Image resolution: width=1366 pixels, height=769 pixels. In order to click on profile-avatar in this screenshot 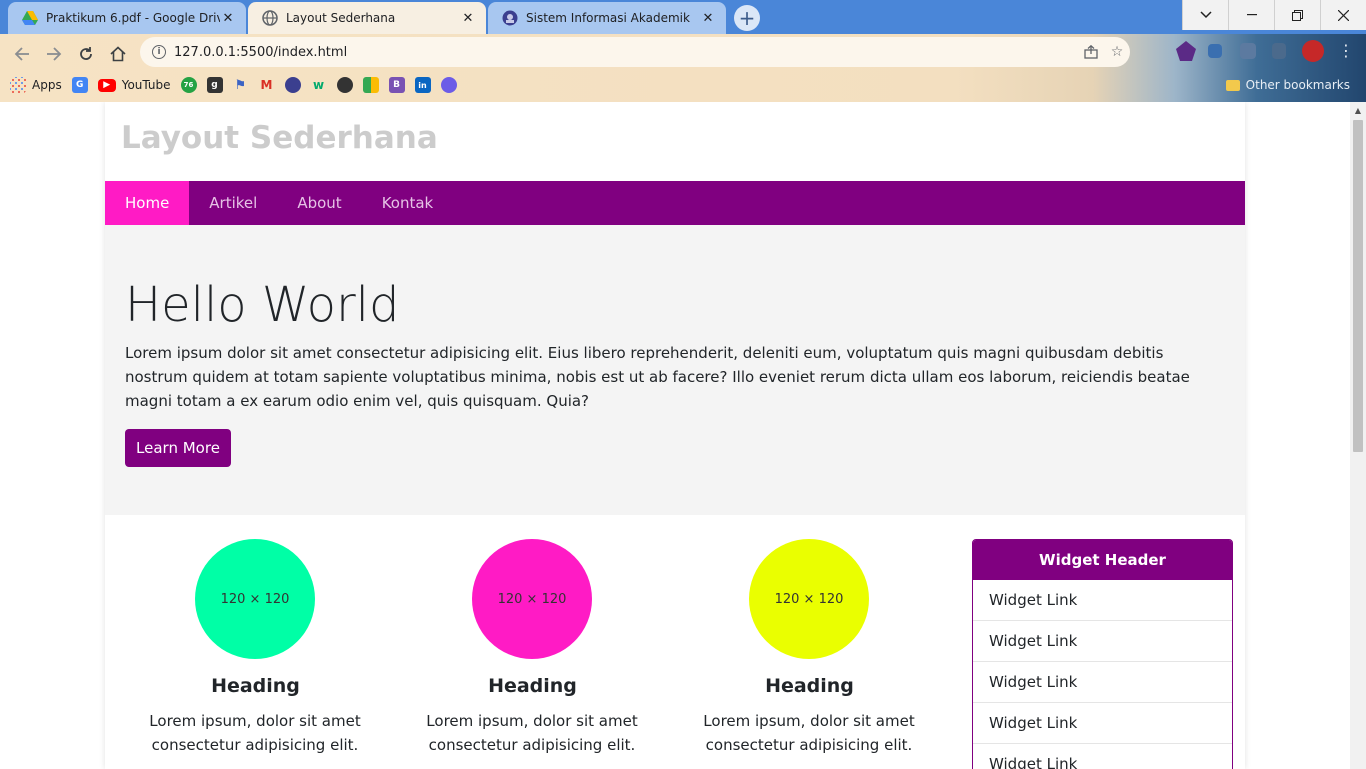, I will do `click(1313, 51)`.